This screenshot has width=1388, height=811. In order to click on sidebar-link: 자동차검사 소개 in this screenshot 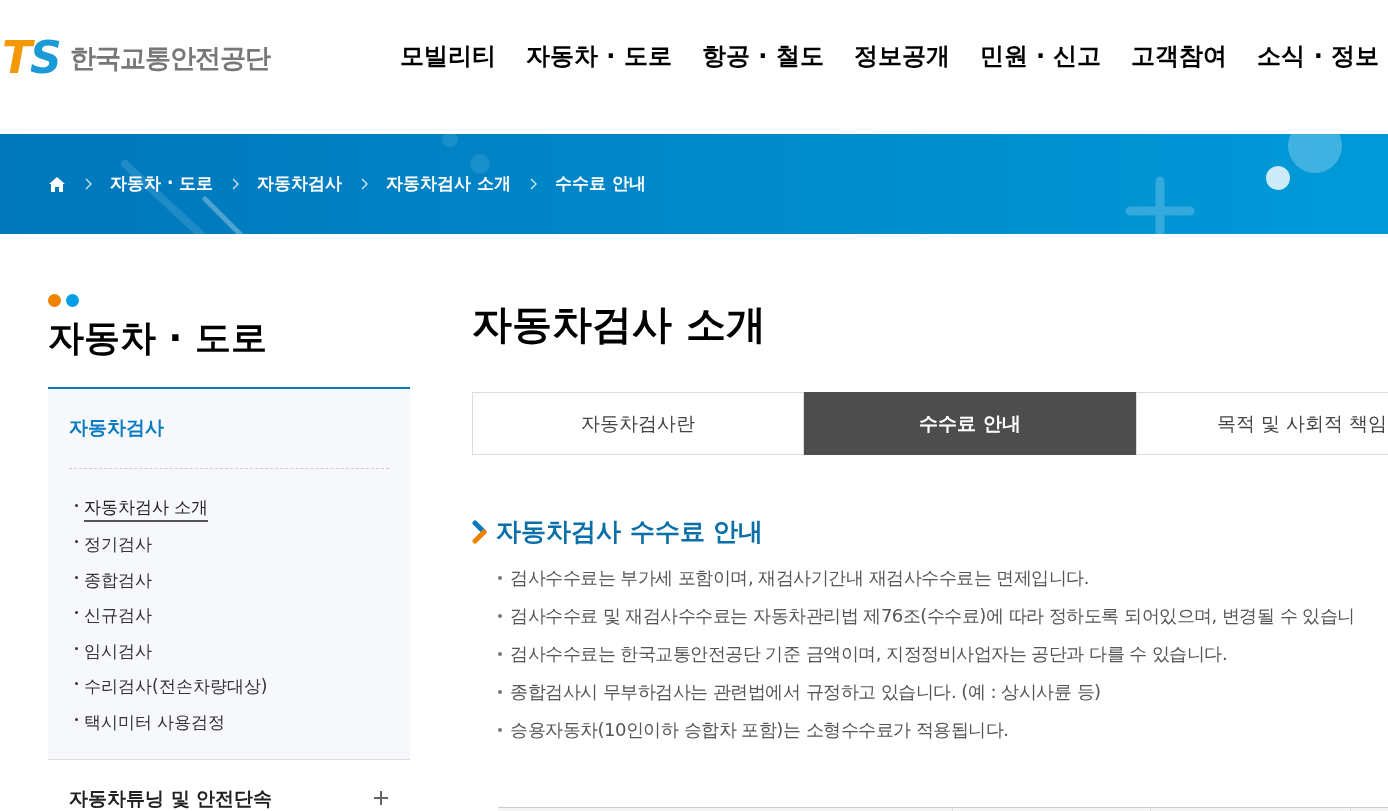, I will do `click(146, 508)`.